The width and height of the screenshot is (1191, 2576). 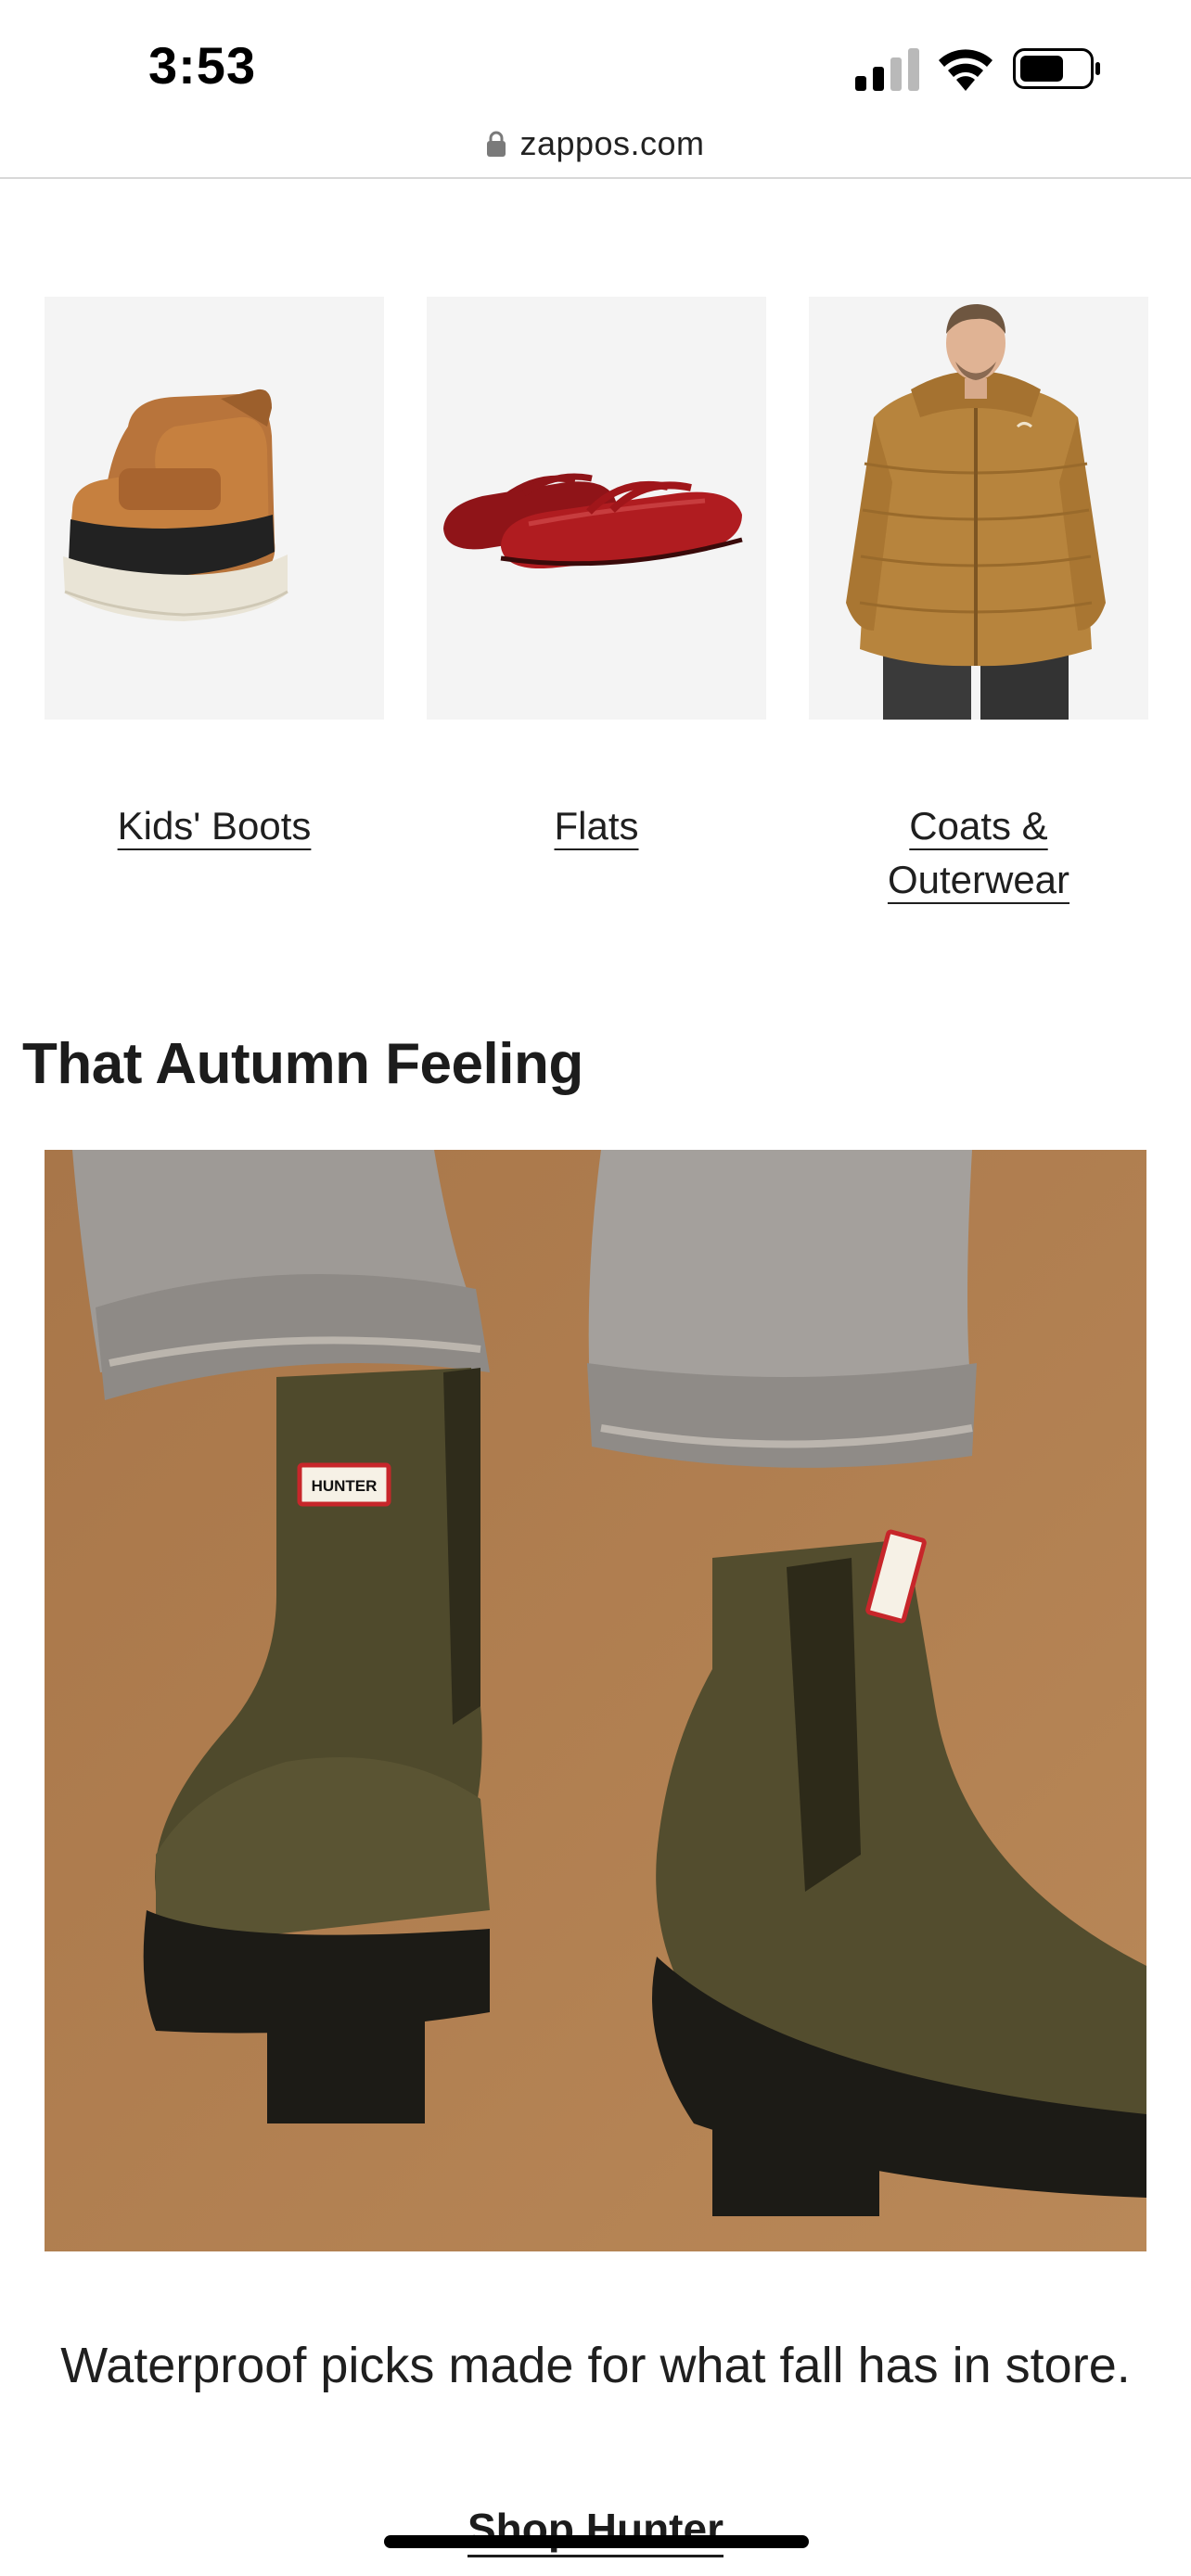 I want to click on coat-model-image, so click(x=976, y=512).